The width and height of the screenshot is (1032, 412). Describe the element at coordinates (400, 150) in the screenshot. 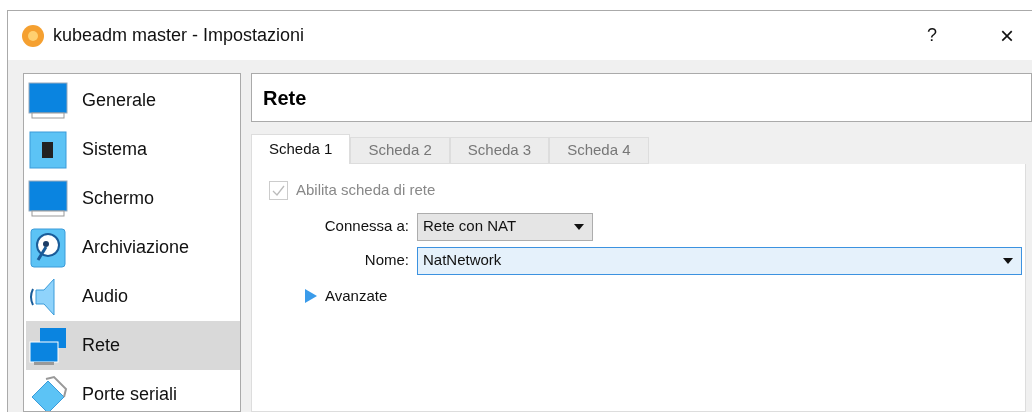

I see `tab: Scheda 2` at that location.